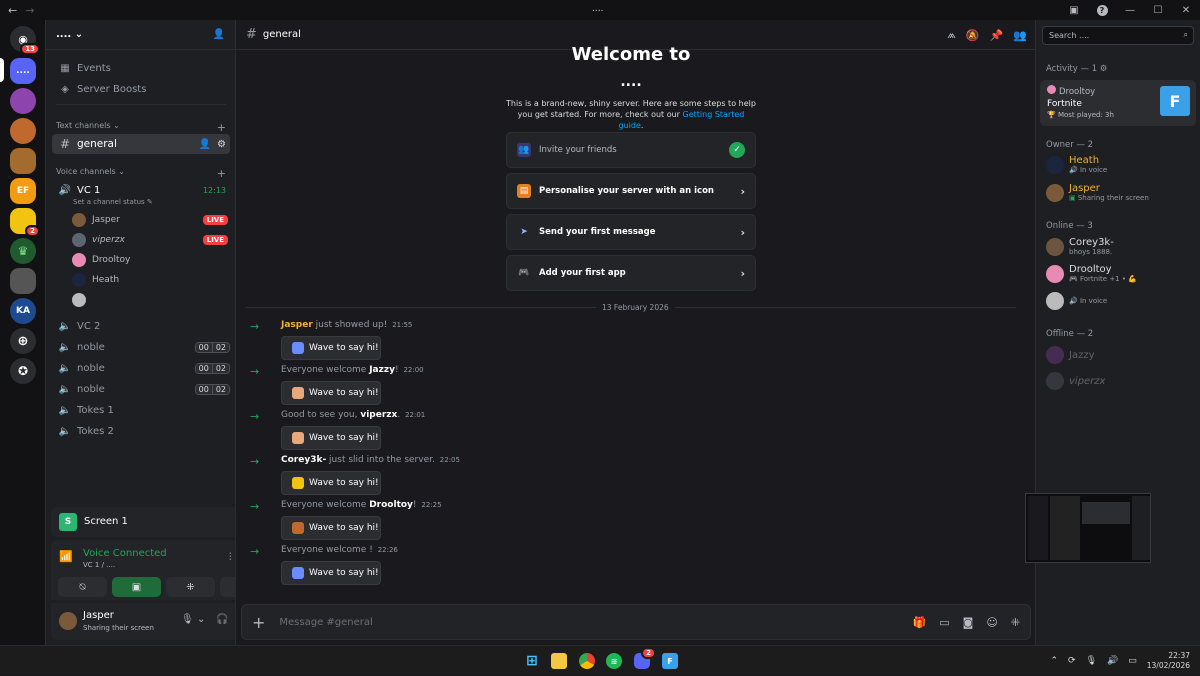  What do you see at coordinates (951, 35) in the screenshot?
I see `threads-icon: ⩕` at bounding box center [951, 35].